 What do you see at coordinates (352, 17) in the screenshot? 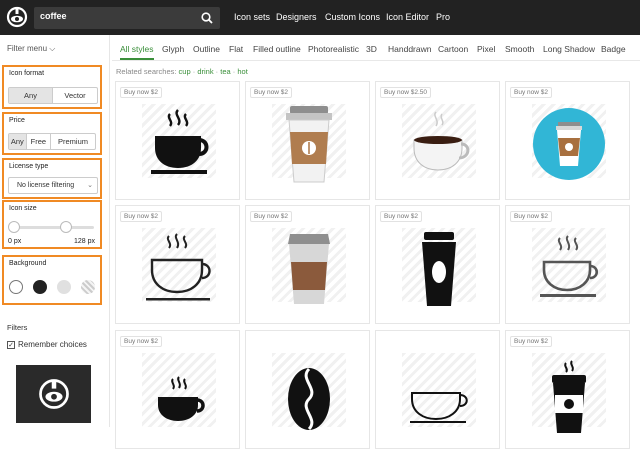
I see `nav-custom-icons: Custom Icons` at bounding box center [352, 17].